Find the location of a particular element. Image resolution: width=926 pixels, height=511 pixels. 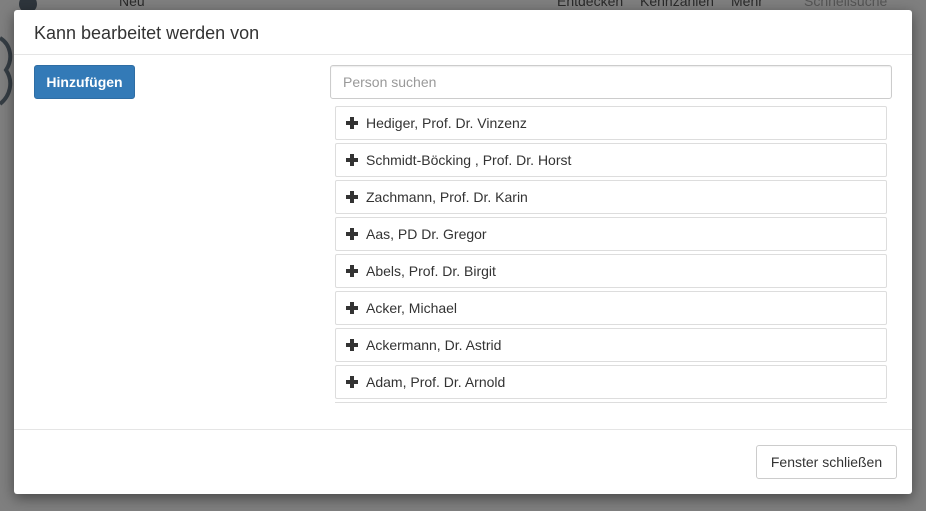

person-list-item: Adam, Prof. Dr. Arnold is located at coordinates (611, 382).